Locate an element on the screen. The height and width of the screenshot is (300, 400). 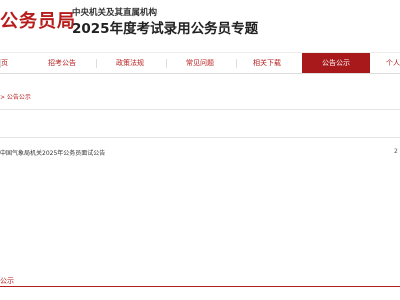
nav-item-personal: 个人 is located at coordinates (389, 63).